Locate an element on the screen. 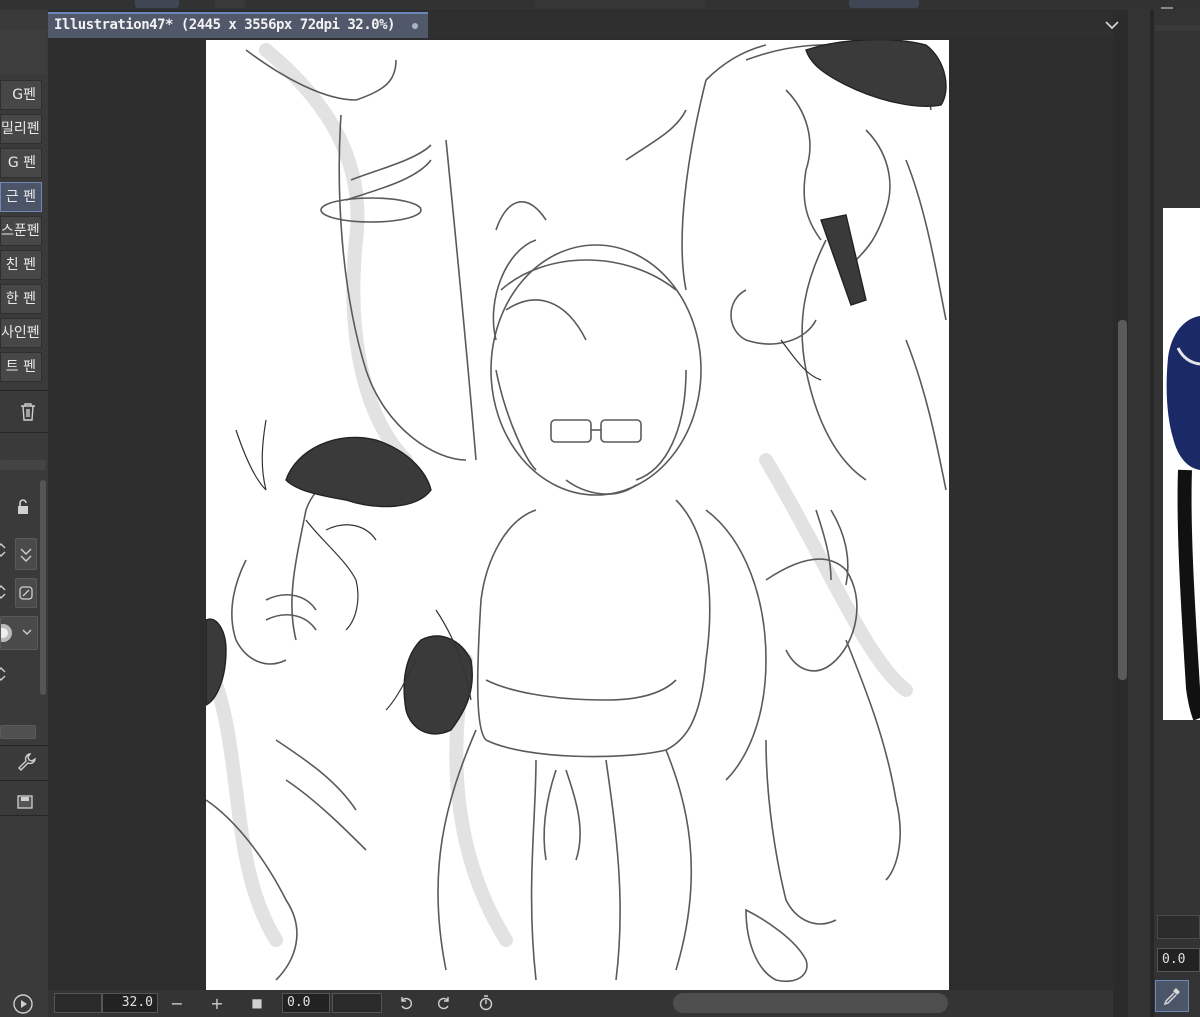  sub-tool-panel: G펜 밀리펜 G 펜 근 펜 스푼펜 친 펜 한 펜 사인펜 트 펜 is located at coordinates (24, 513).